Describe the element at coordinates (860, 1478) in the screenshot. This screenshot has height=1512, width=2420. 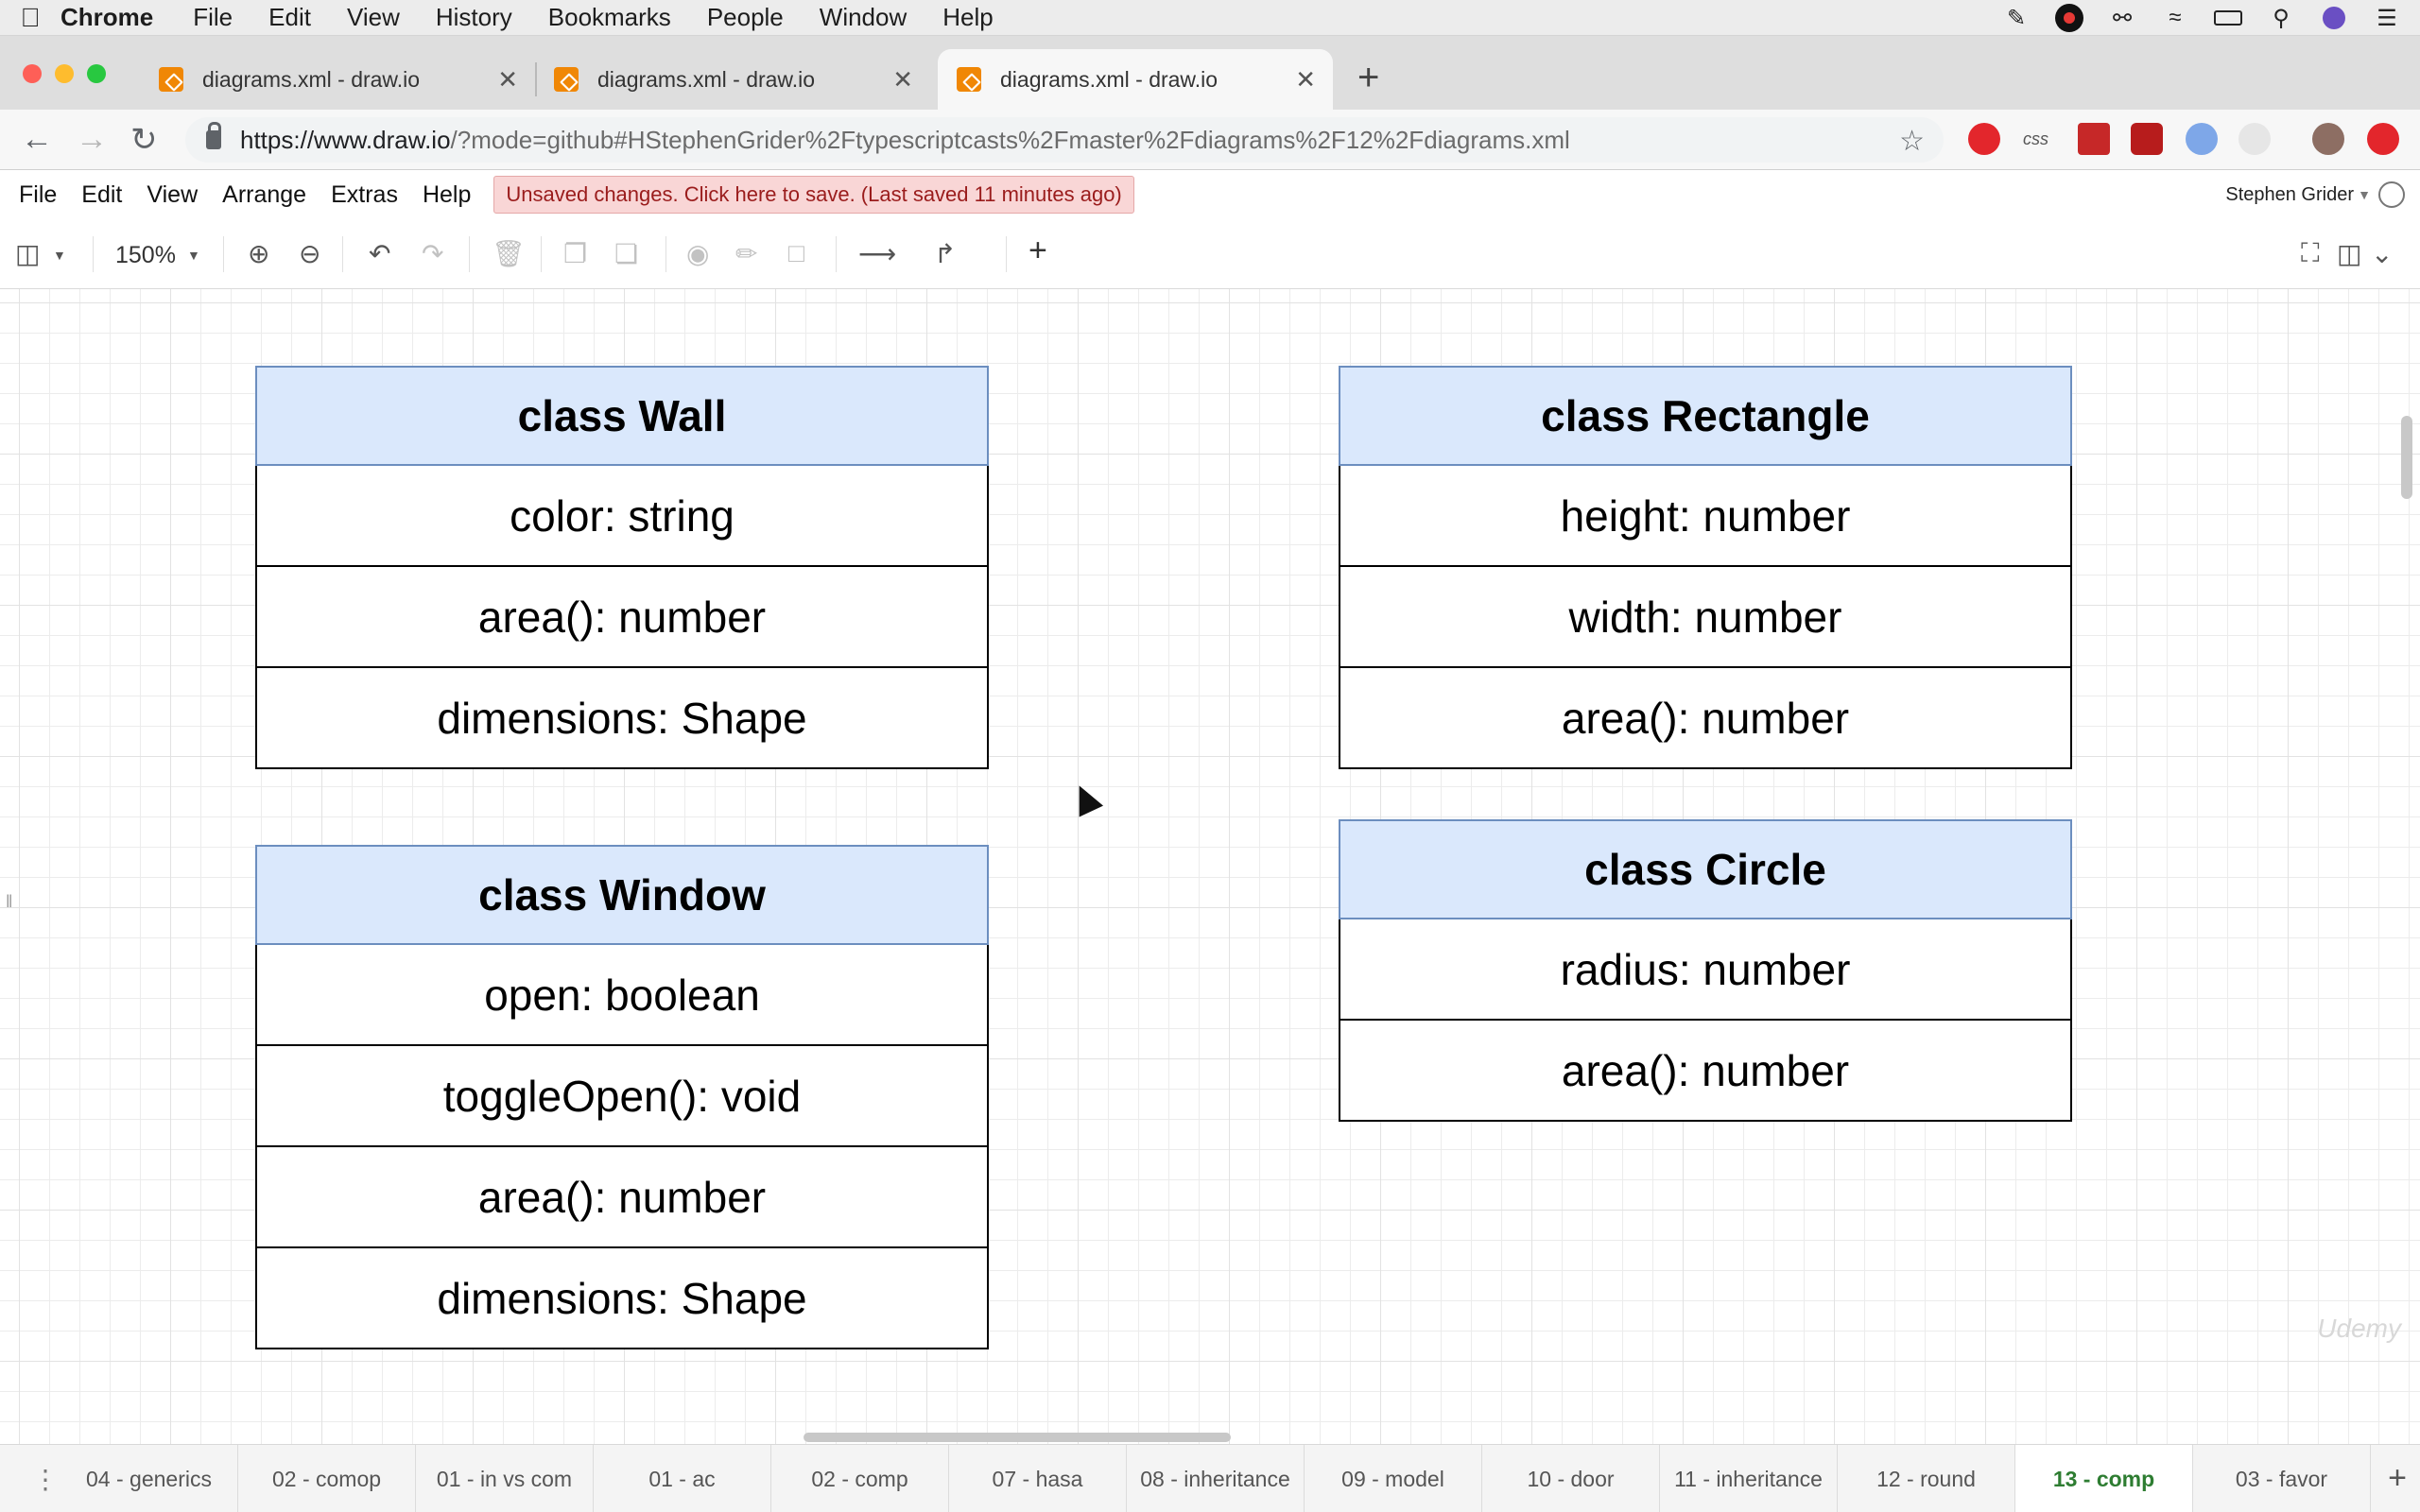
I see `page-tab: 02 - comp` at that location.